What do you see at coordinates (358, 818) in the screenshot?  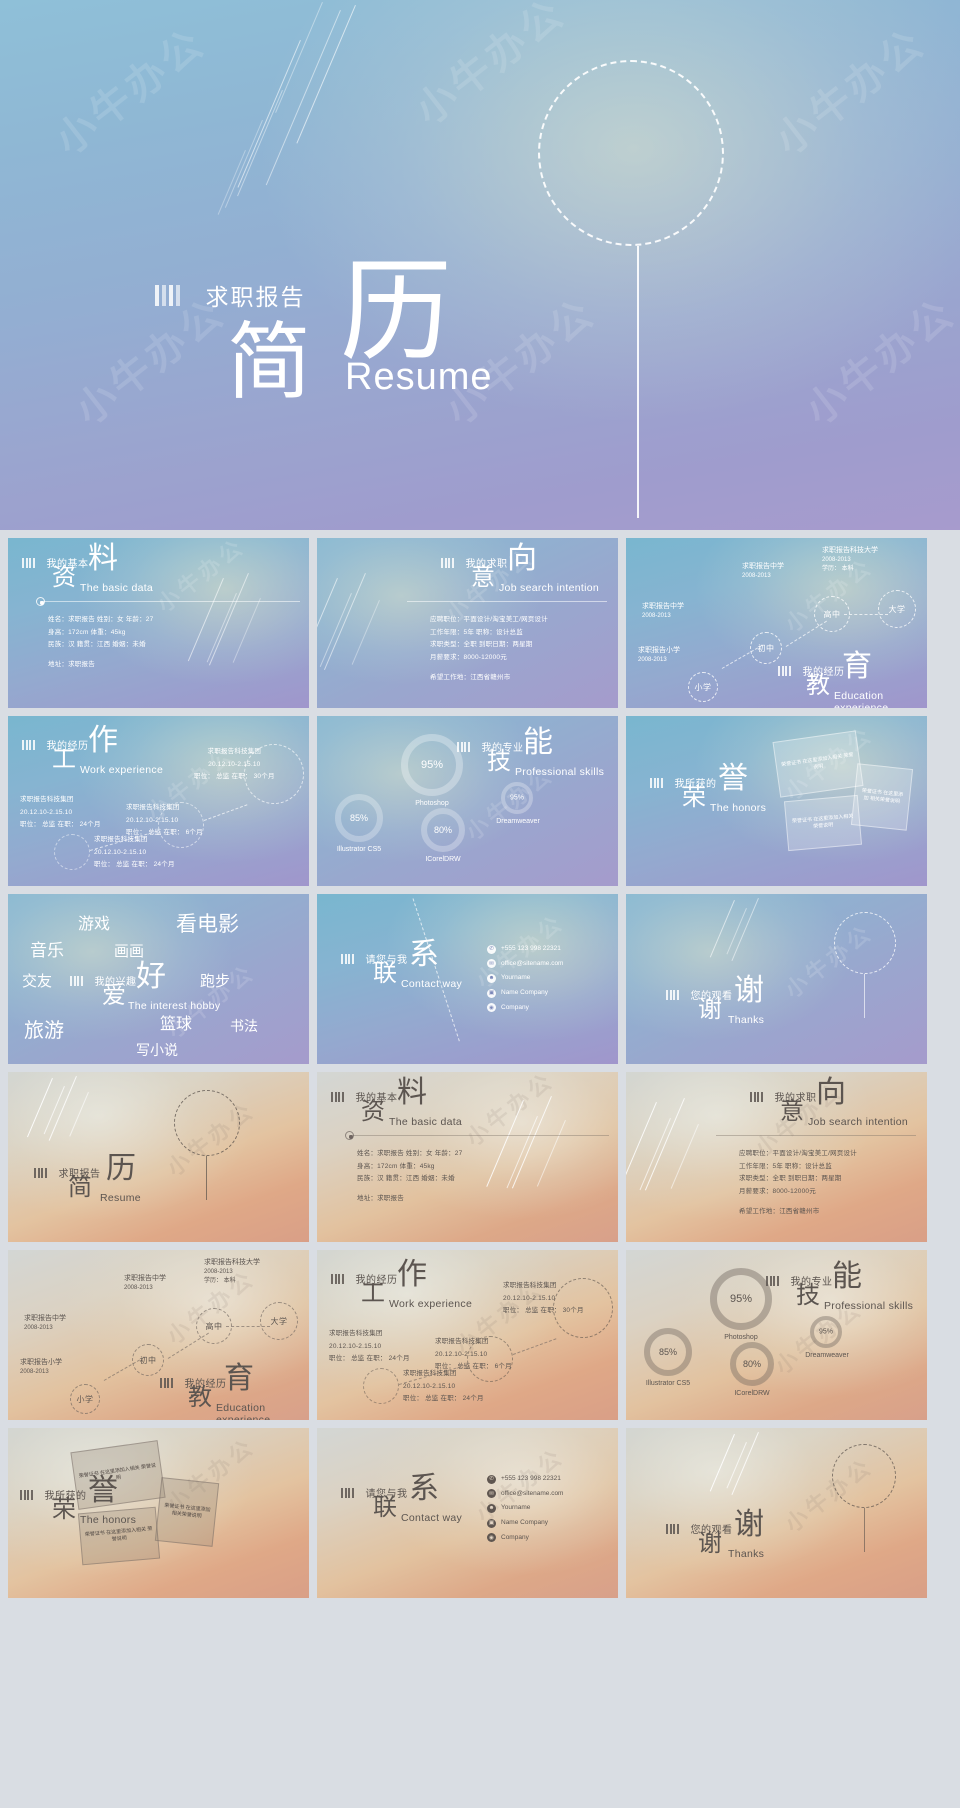 I see `skill-value: 85%` at bounding box center [358, 818].